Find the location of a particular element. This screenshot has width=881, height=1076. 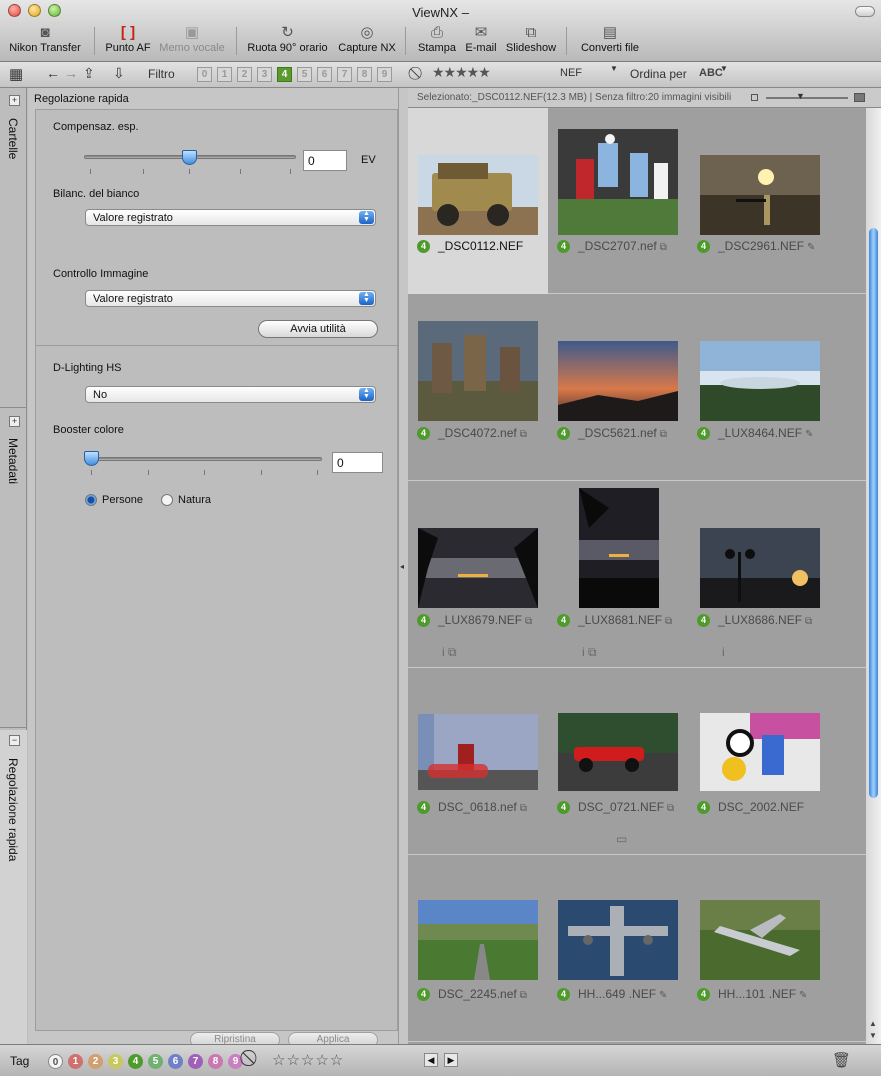

thumbnail-cell: 4 _DSC2707.nef ⧉ is located at coordinates (618, 201).